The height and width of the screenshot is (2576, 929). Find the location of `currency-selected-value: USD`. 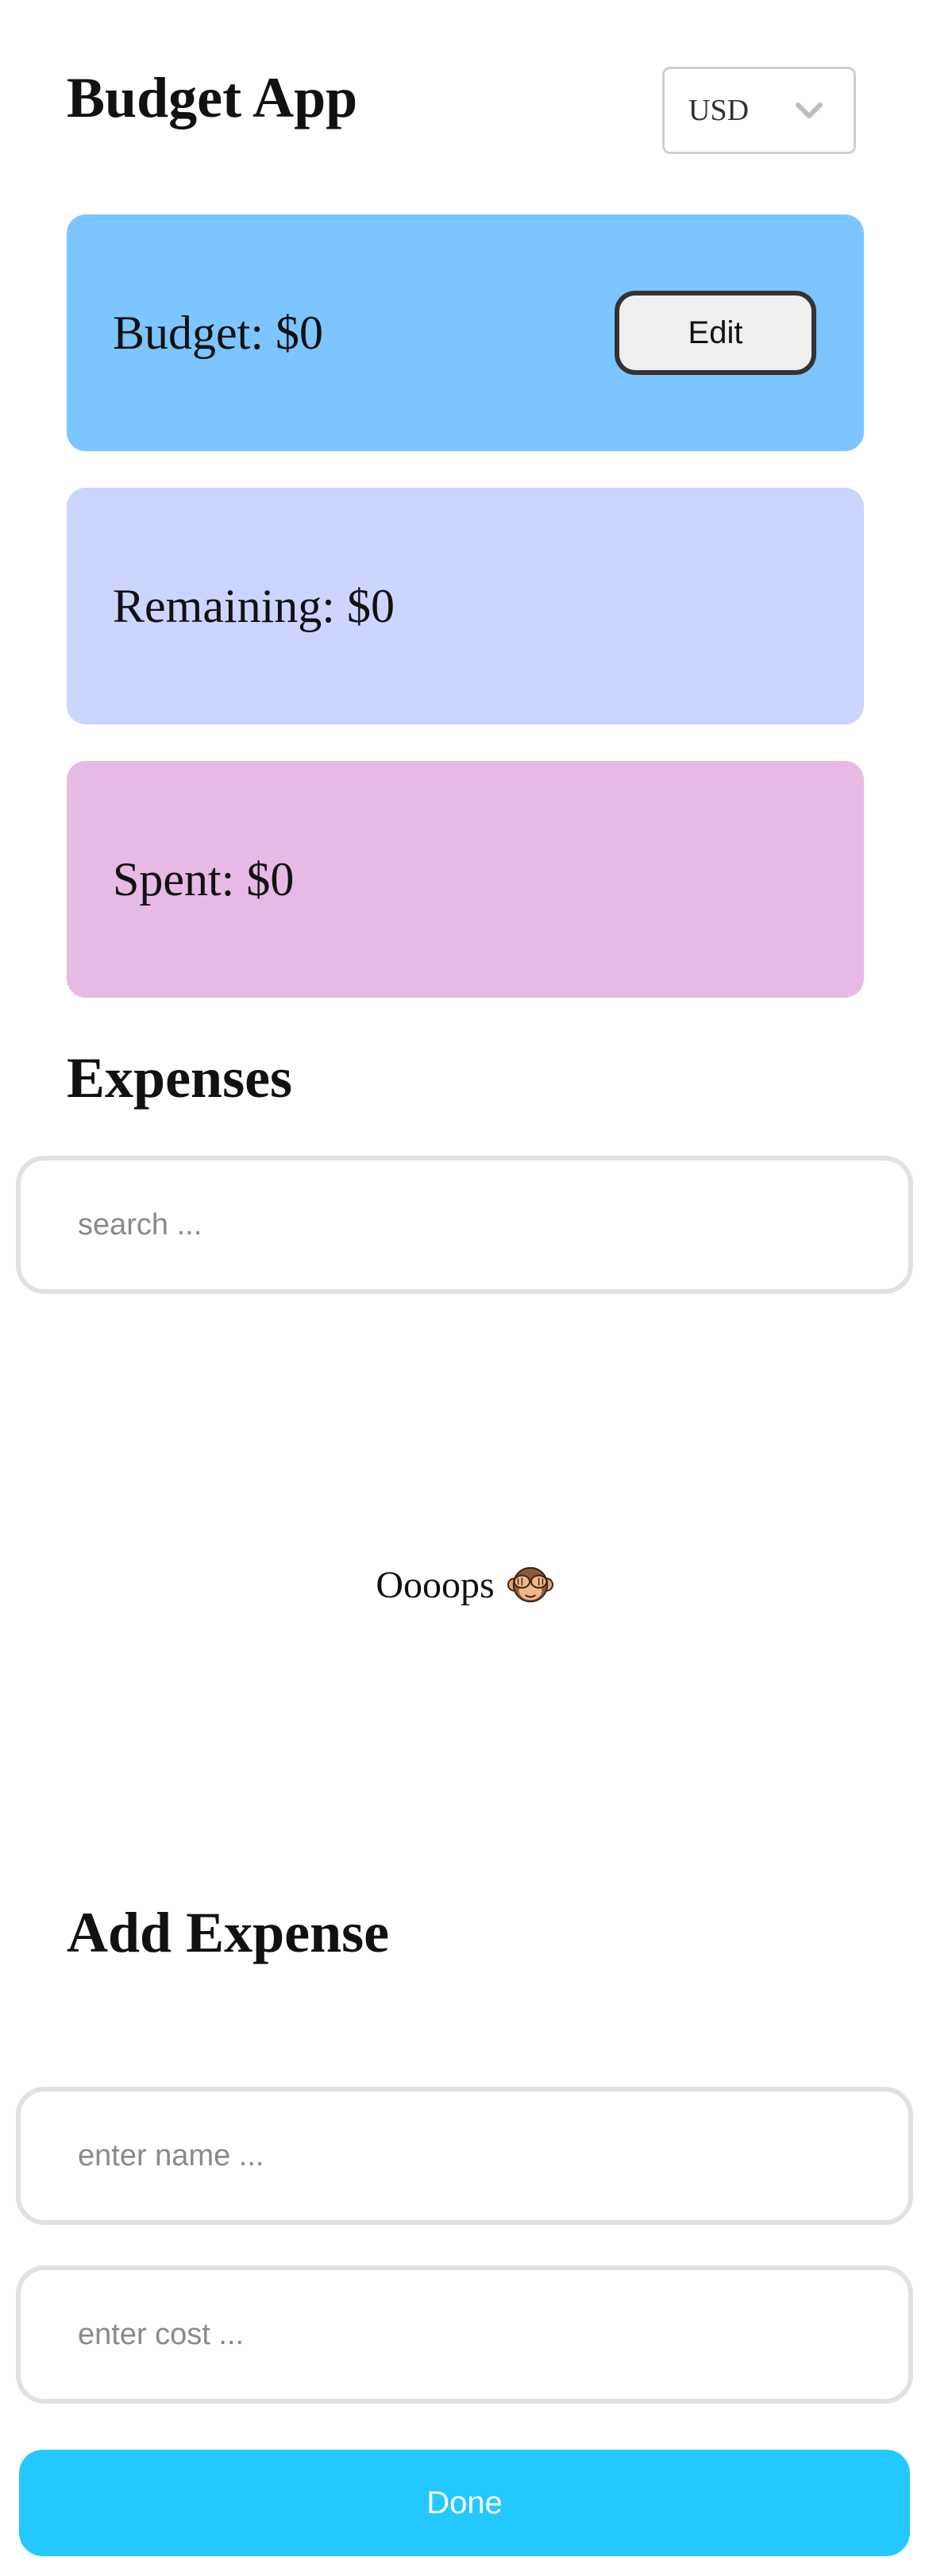

currency-selected-value: USD is located at coordinates (719, 110).